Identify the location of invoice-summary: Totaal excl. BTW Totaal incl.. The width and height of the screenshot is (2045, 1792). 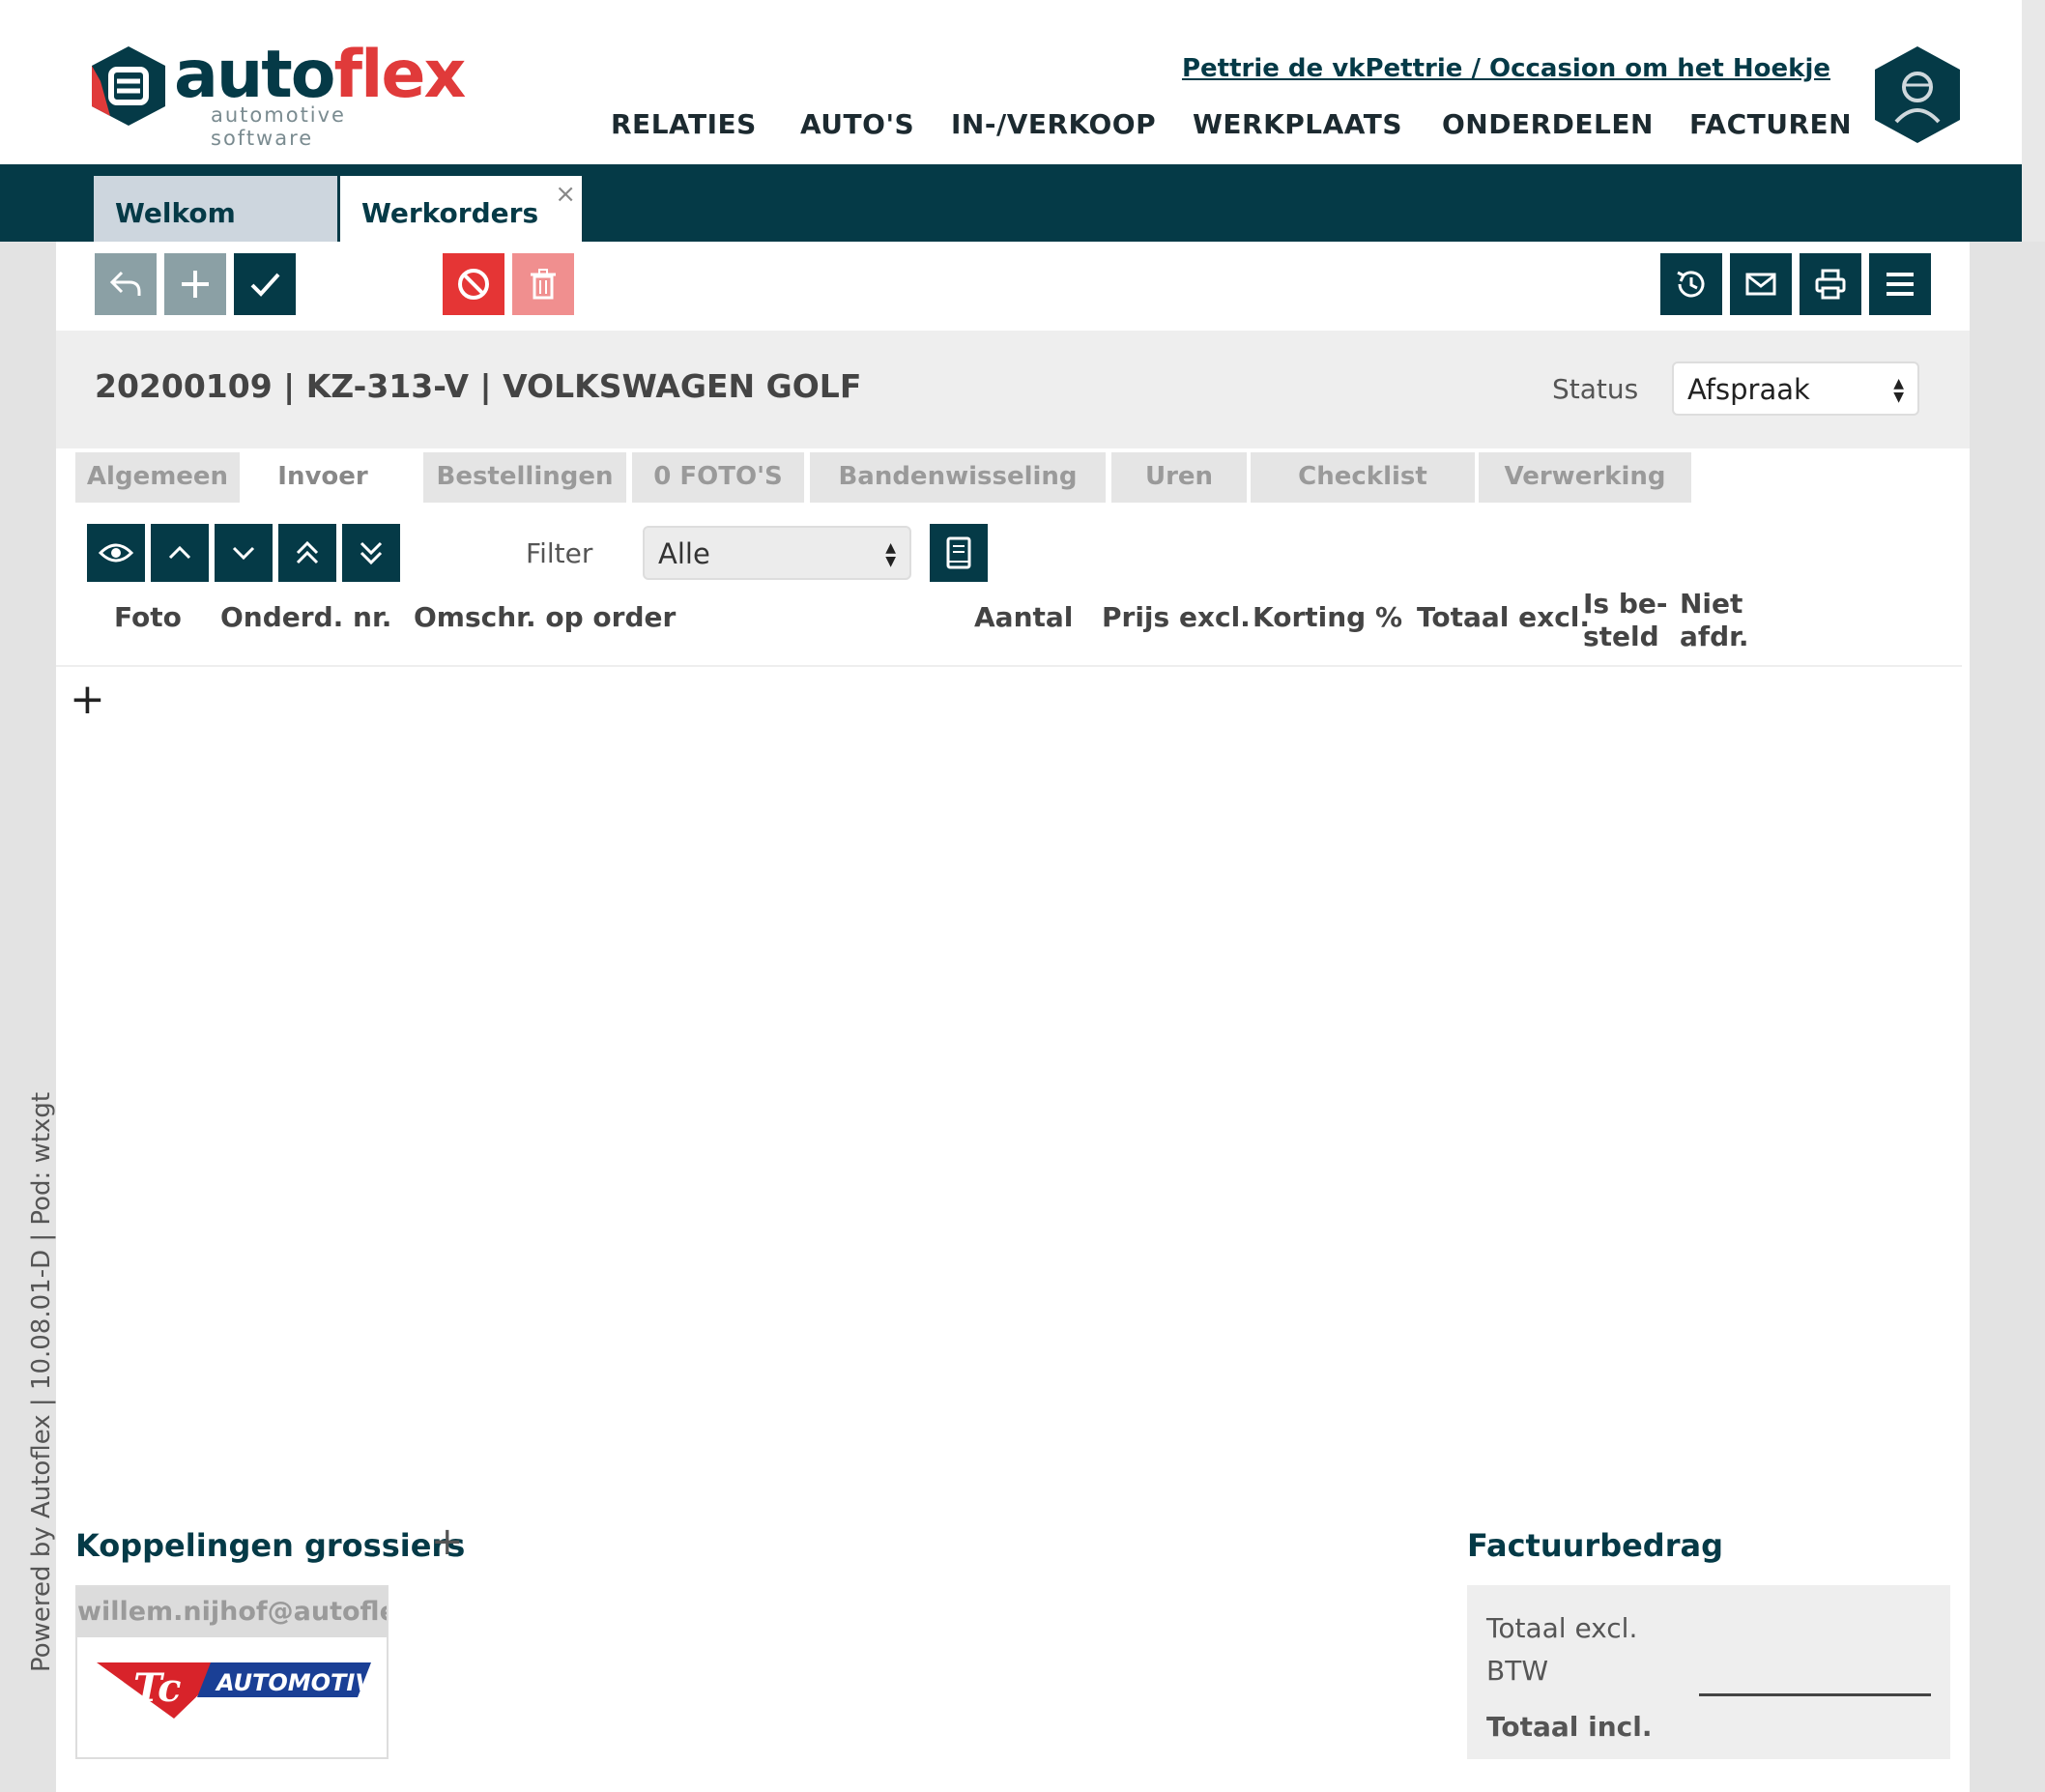
(1708, 1672).